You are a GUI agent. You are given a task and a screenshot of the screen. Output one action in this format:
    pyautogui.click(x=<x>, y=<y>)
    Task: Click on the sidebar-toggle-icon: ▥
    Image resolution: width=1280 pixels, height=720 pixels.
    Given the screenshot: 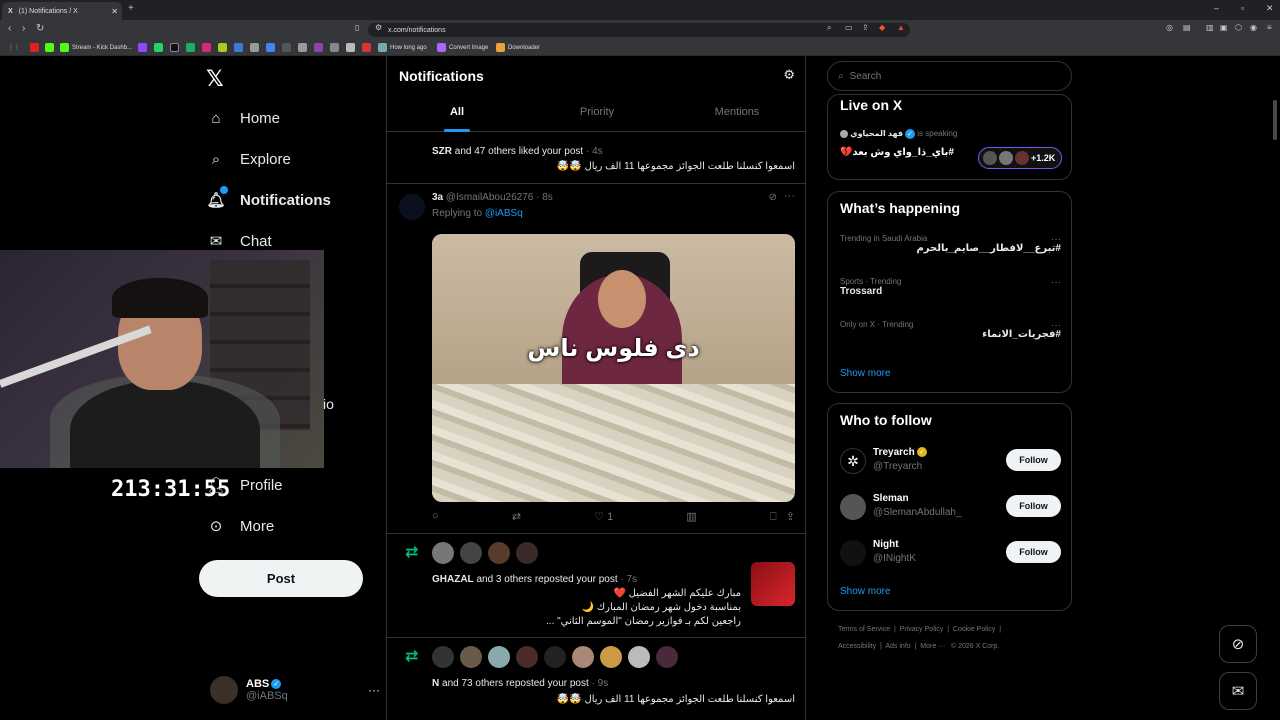 What is the action you would take?
    pyautogui.click(x=1210, y=27)
    